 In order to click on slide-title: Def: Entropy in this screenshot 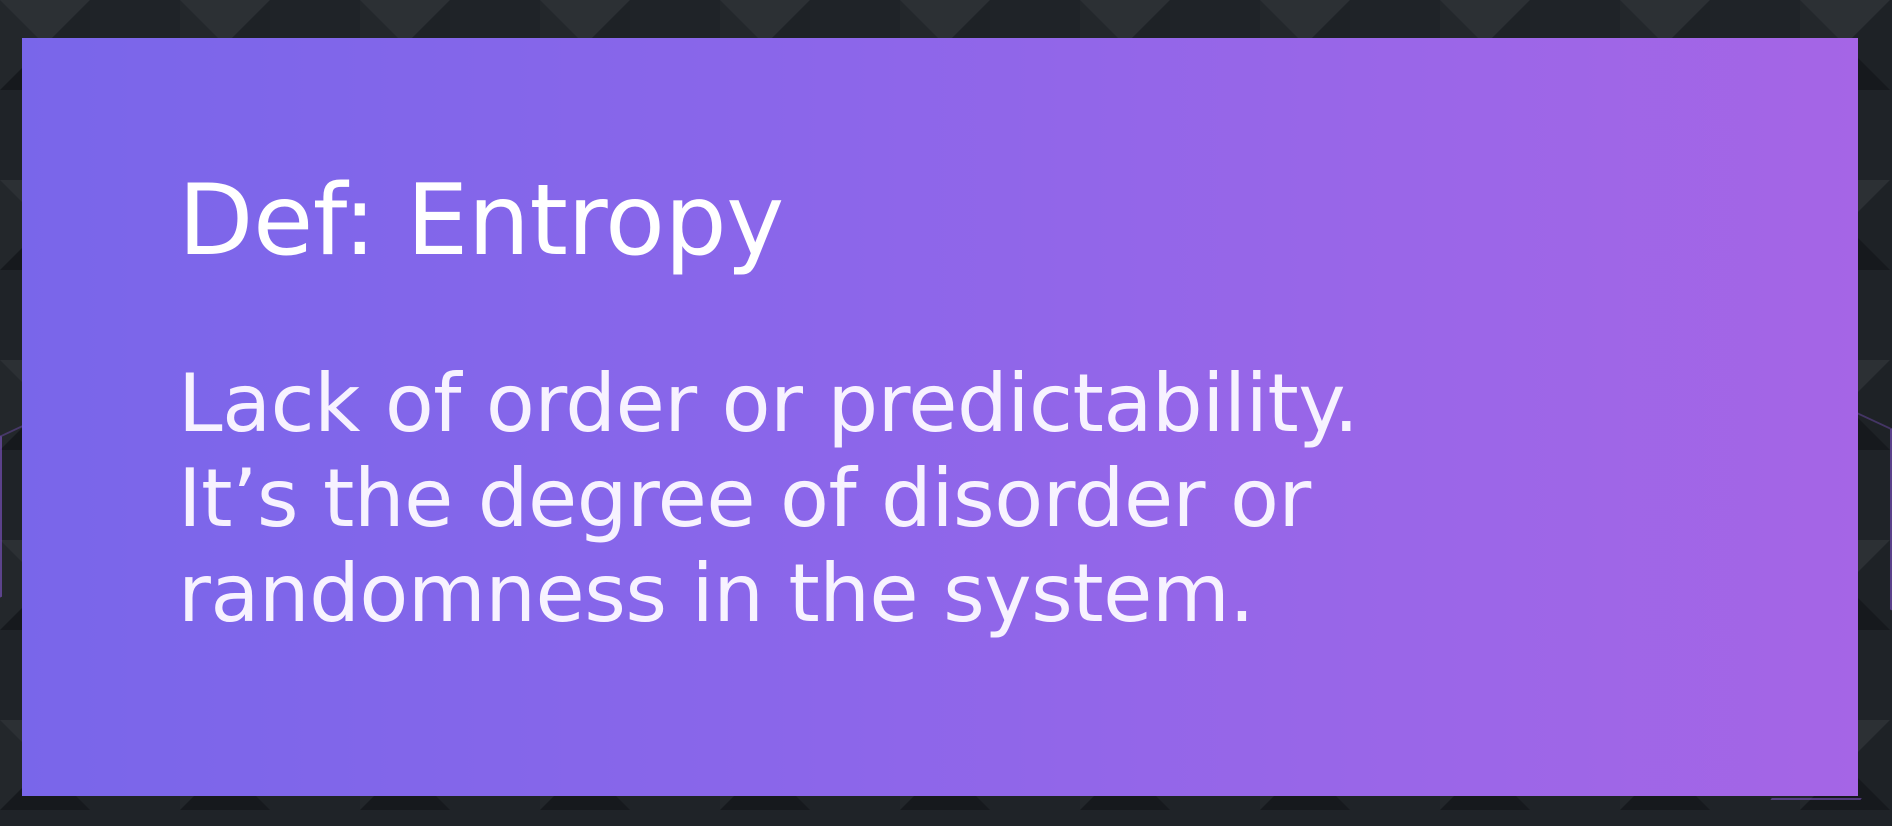, I will do `click(481, 221)`.